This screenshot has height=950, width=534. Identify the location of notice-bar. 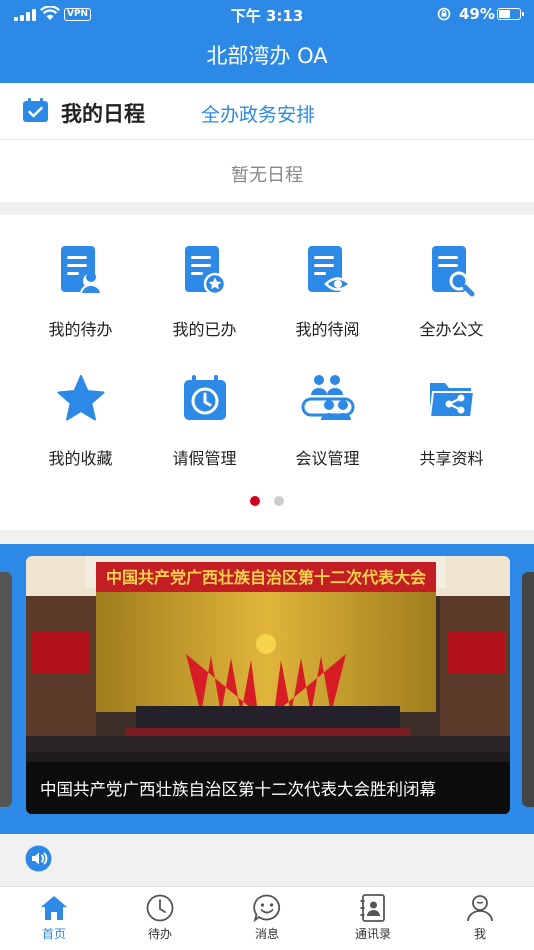
(267, 860).